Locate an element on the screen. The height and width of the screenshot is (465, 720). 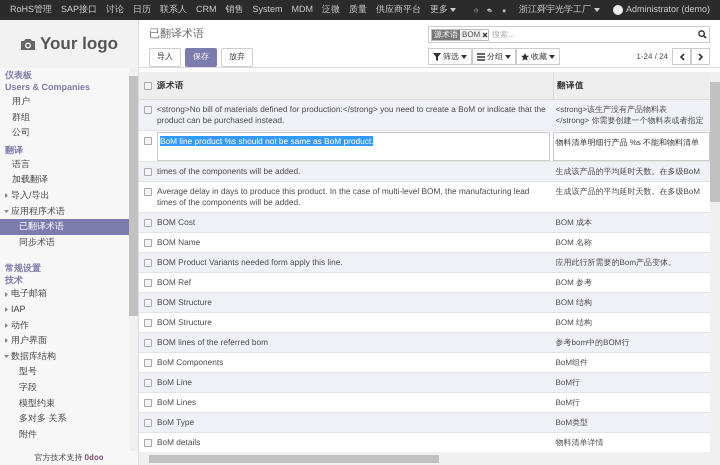
chevron-left-icon is located at coordinates (681, 56).